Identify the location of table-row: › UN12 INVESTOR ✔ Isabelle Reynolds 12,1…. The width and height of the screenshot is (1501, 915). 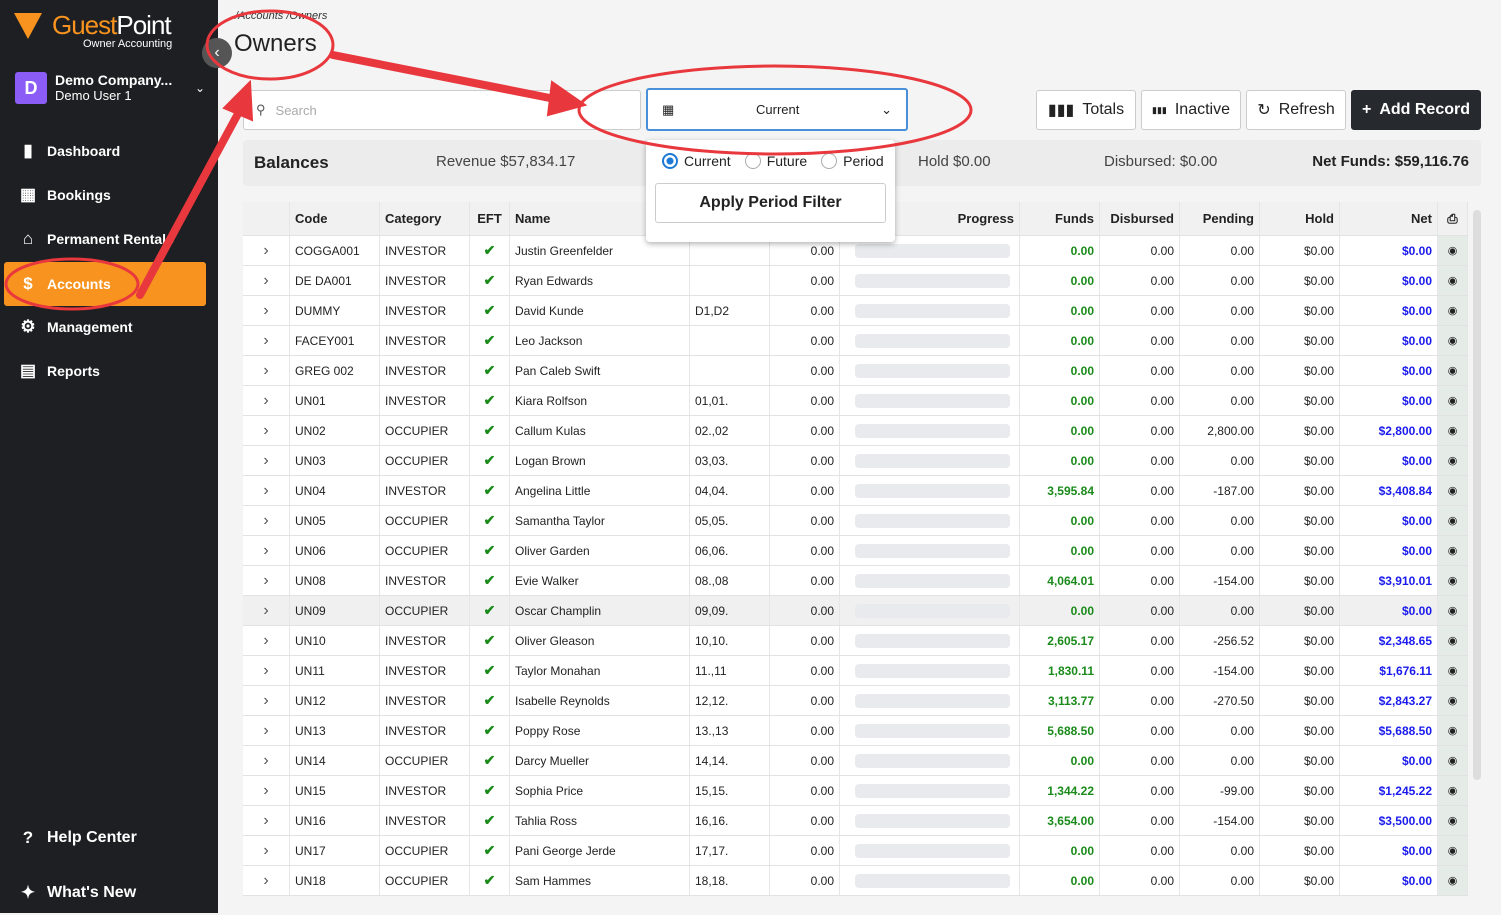
(855, 701).